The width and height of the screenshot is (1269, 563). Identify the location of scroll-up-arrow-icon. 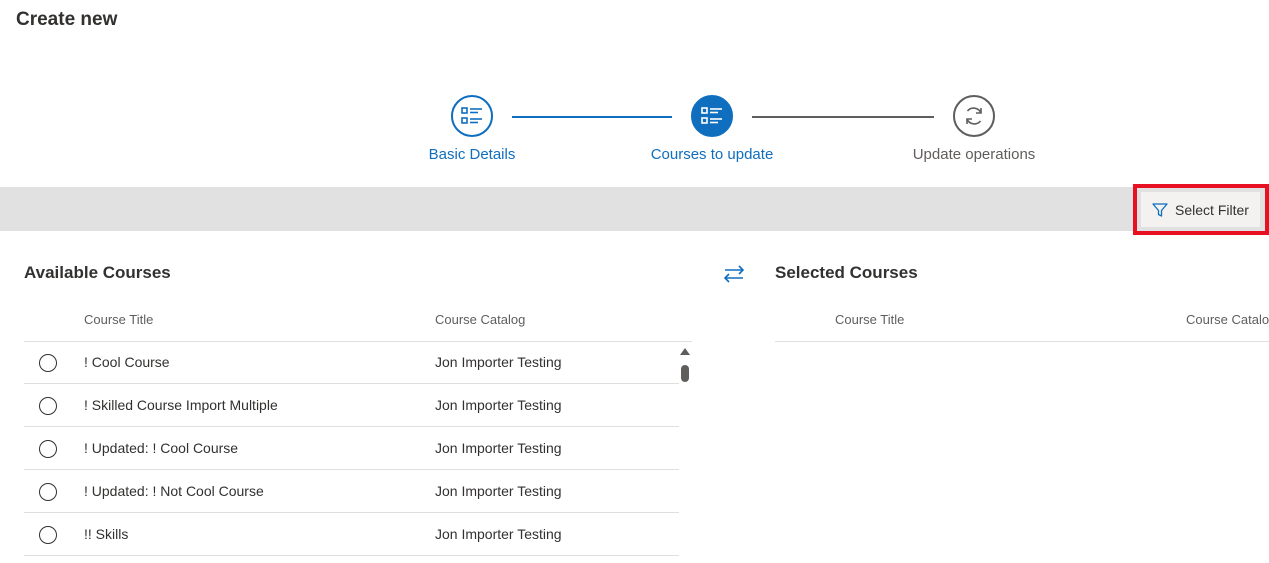
(685, 351).